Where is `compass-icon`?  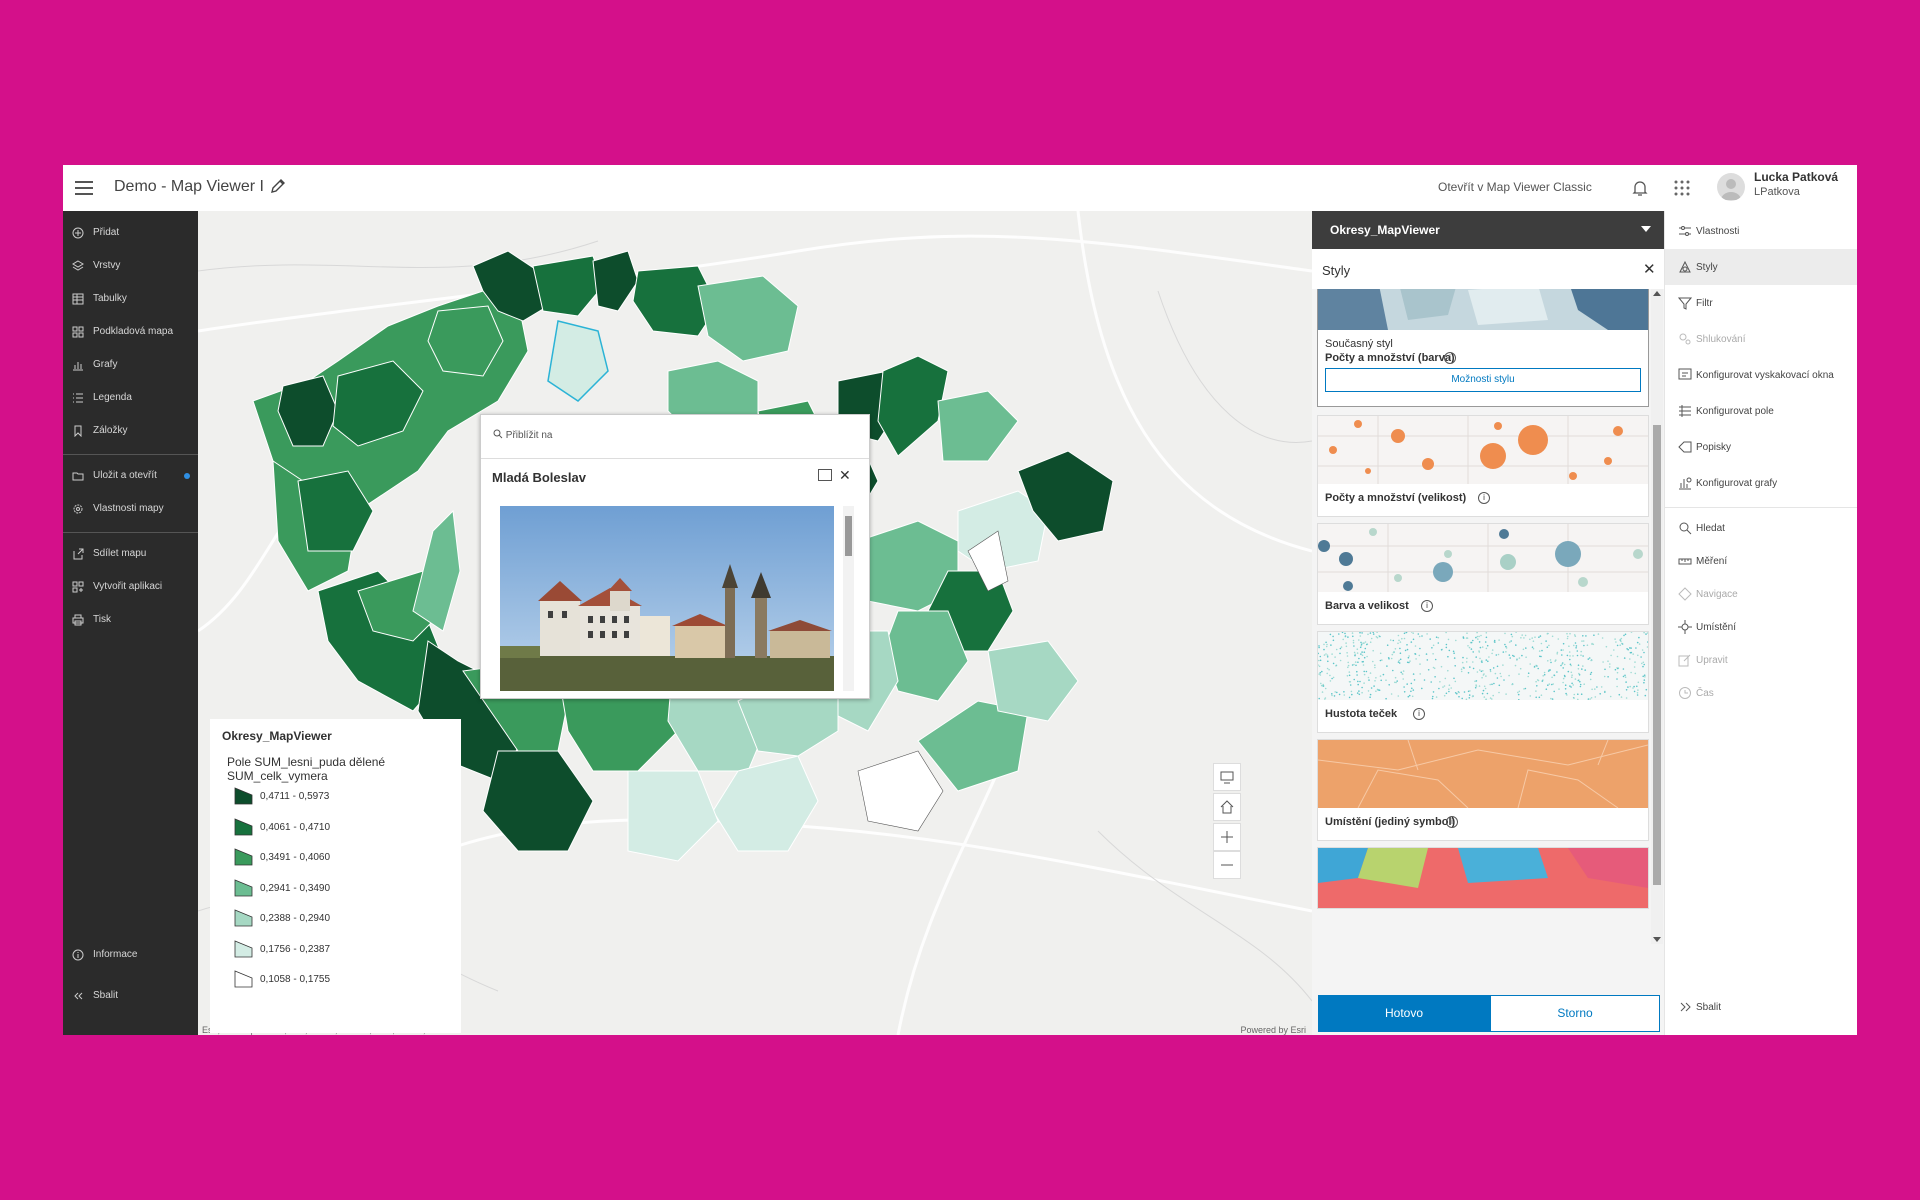 compass-icon is located at coordinates (1685, 594).